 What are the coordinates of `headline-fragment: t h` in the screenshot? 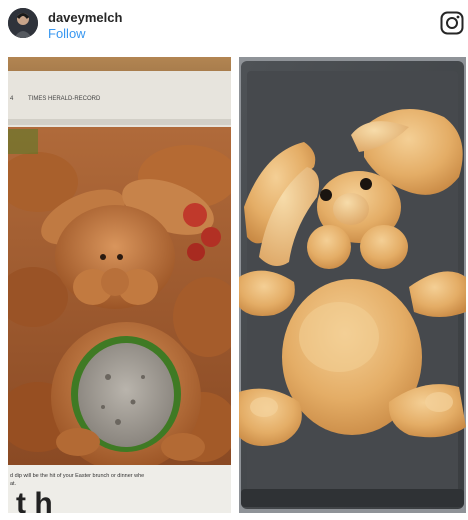 It's located at (34, 500).